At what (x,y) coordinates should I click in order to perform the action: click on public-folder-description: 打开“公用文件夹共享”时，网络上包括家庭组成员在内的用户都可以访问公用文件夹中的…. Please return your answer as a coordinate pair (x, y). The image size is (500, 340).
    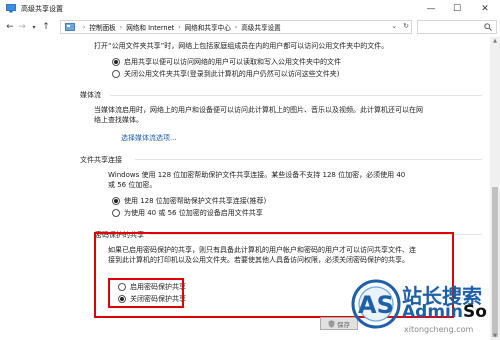
    Looking at the image, I should click on (241, 46).